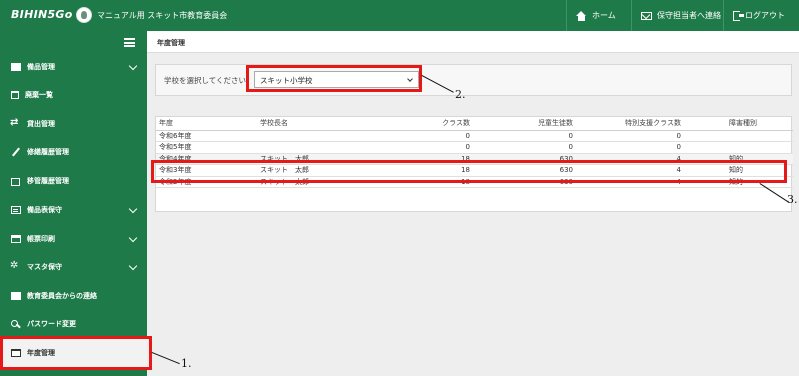 The image size is (799, 376). What do you see at coordinates (792, 199) in the screenshot?
I see `annotation-label-3: 3.` at bounding box center [792, 199].